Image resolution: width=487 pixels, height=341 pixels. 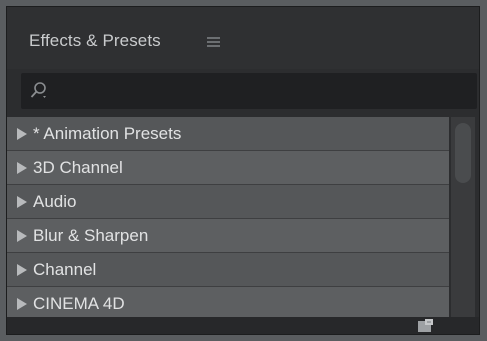 I want to click on panel-footer, so click(x=243, y=325).